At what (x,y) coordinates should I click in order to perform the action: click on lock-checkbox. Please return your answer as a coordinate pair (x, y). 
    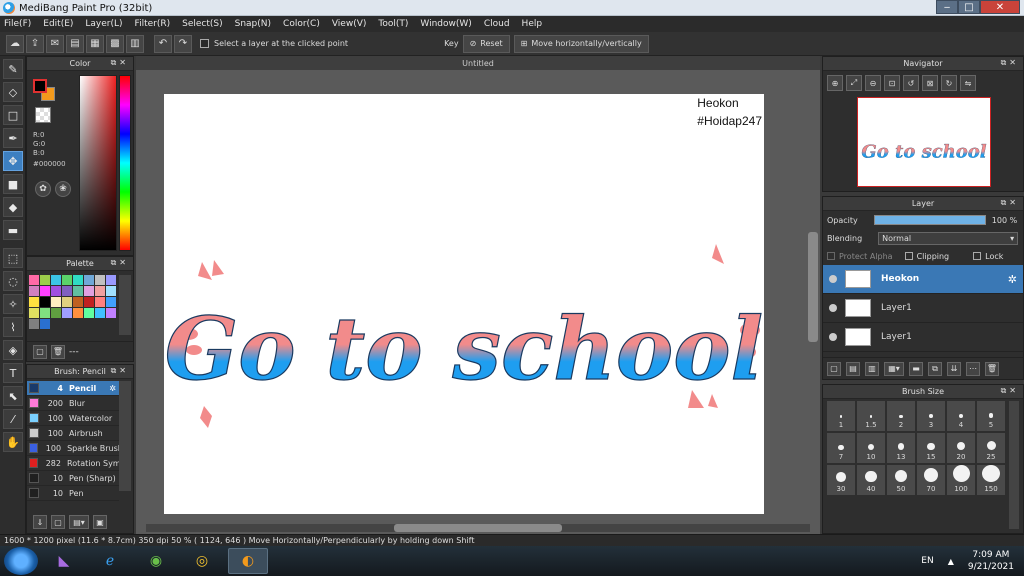
    Looking at the image, I should click on (977, 256).